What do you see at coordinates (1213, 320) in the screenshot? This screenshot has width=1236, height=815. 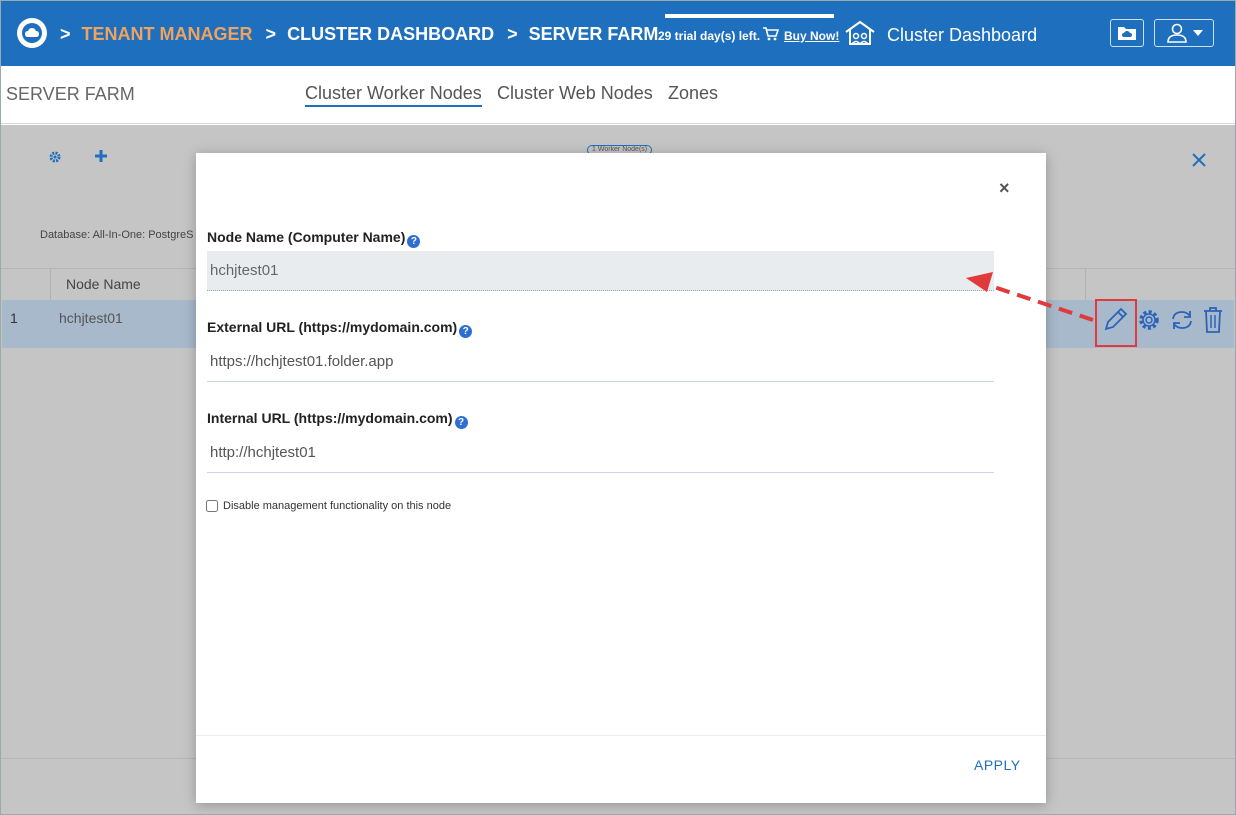 I see `trash-icon` at bounding box center [1213, 320].